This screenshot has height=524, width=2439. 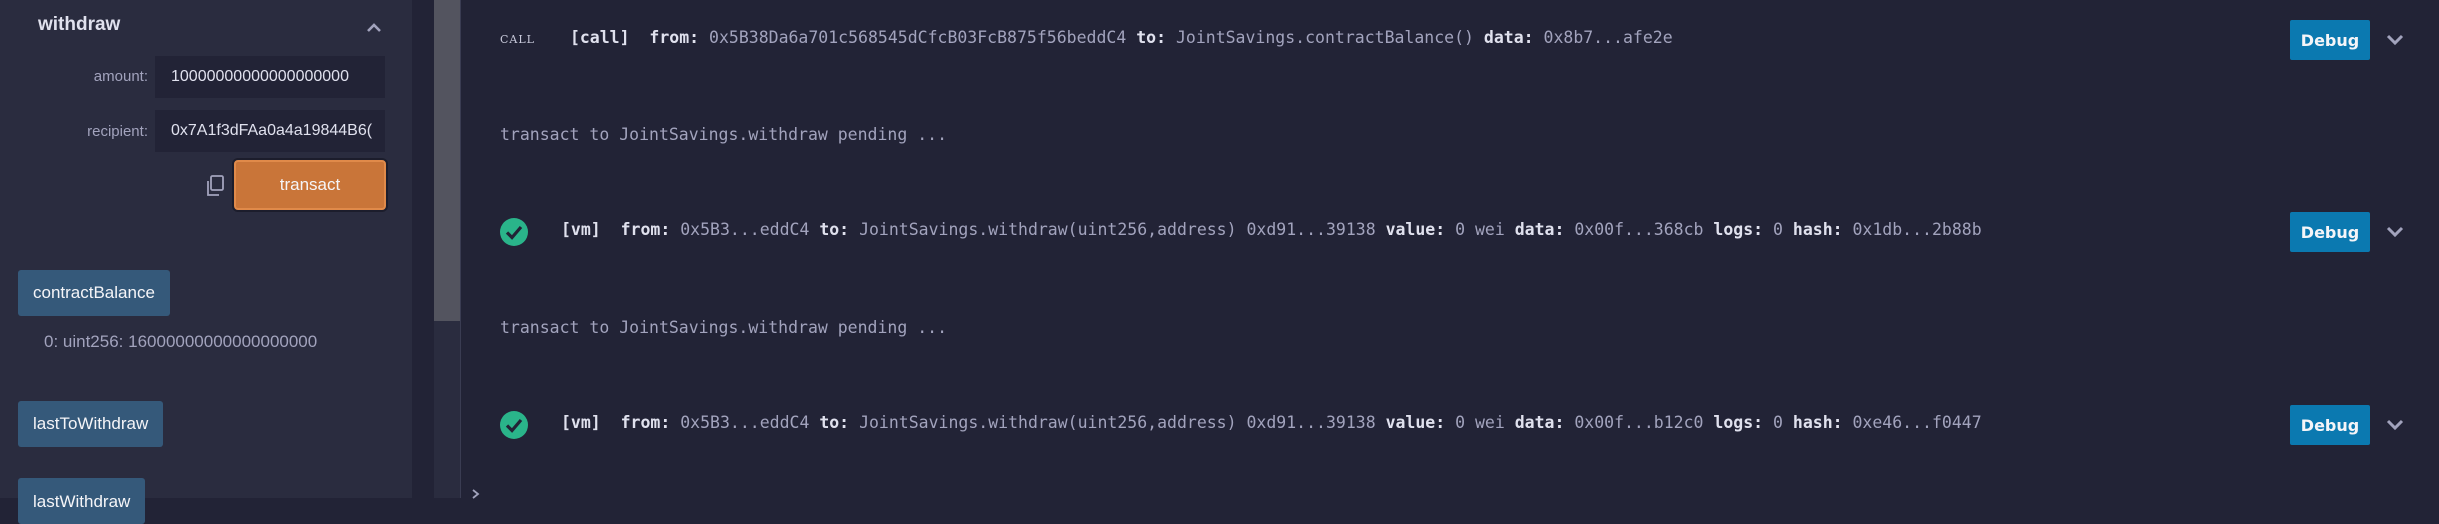 I want to click on call-badge: CALL, so click(x=517, y=39).